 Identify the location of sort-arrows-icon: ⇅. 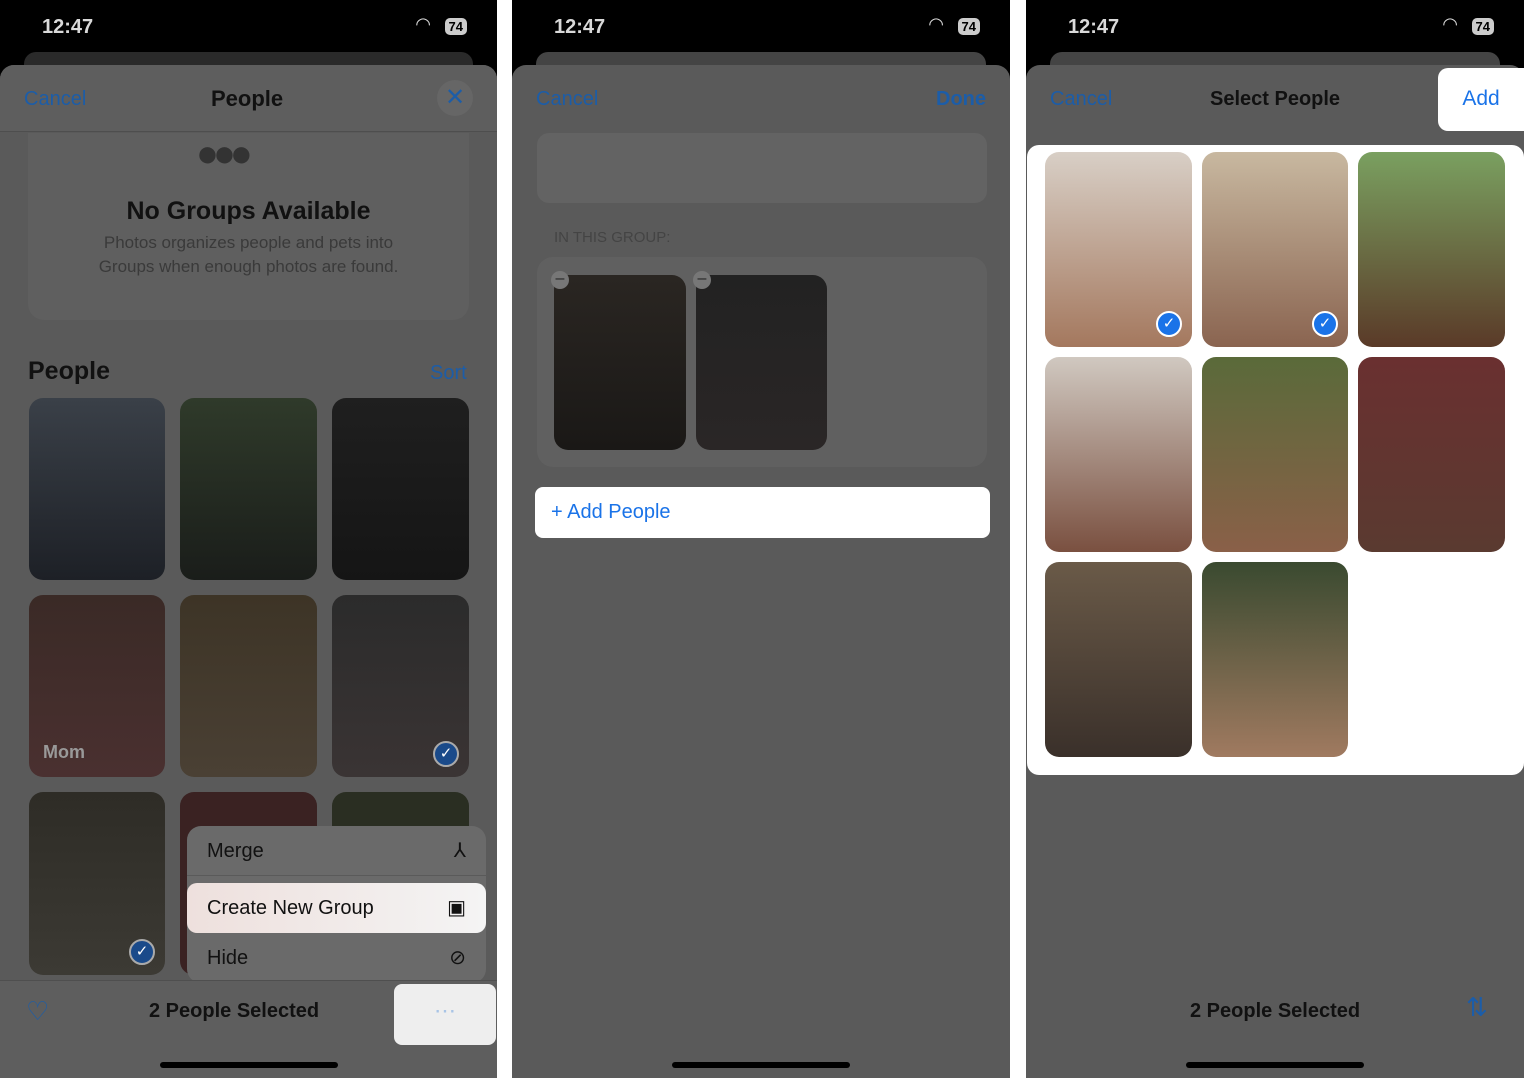
(1477, 1007).